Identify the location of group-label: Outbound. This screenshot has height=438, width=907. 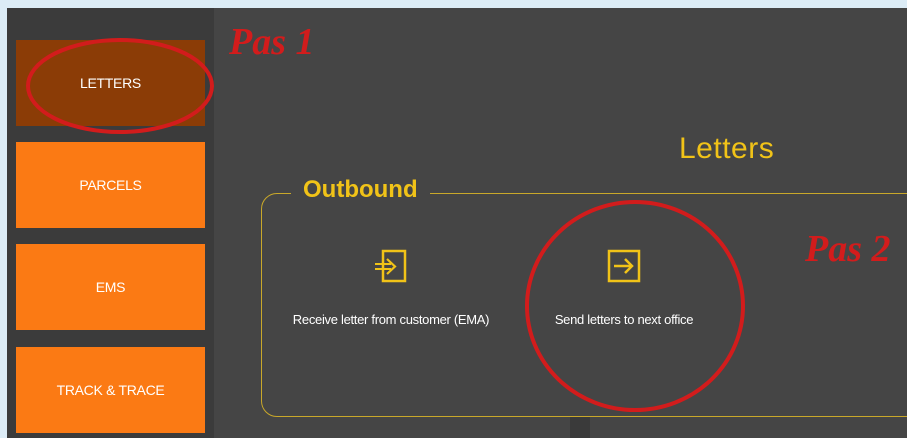
(360, 190).